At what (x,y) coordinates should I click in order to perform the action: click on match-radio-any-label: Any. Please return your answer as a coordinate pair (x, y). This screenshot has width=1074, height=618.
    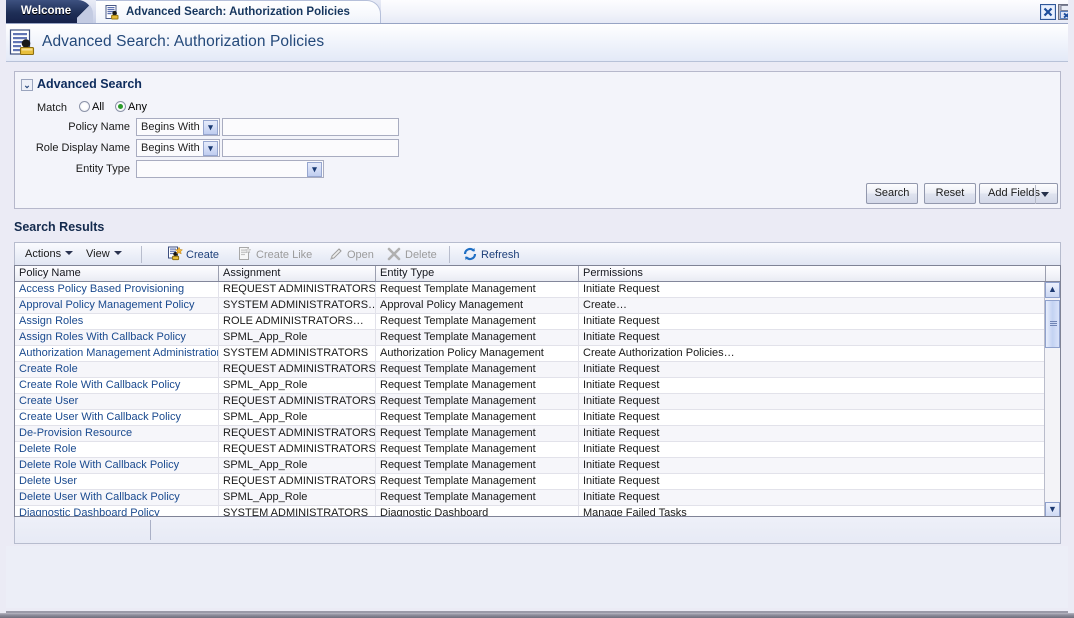
    Looking at the image, I should click on (137, 107).